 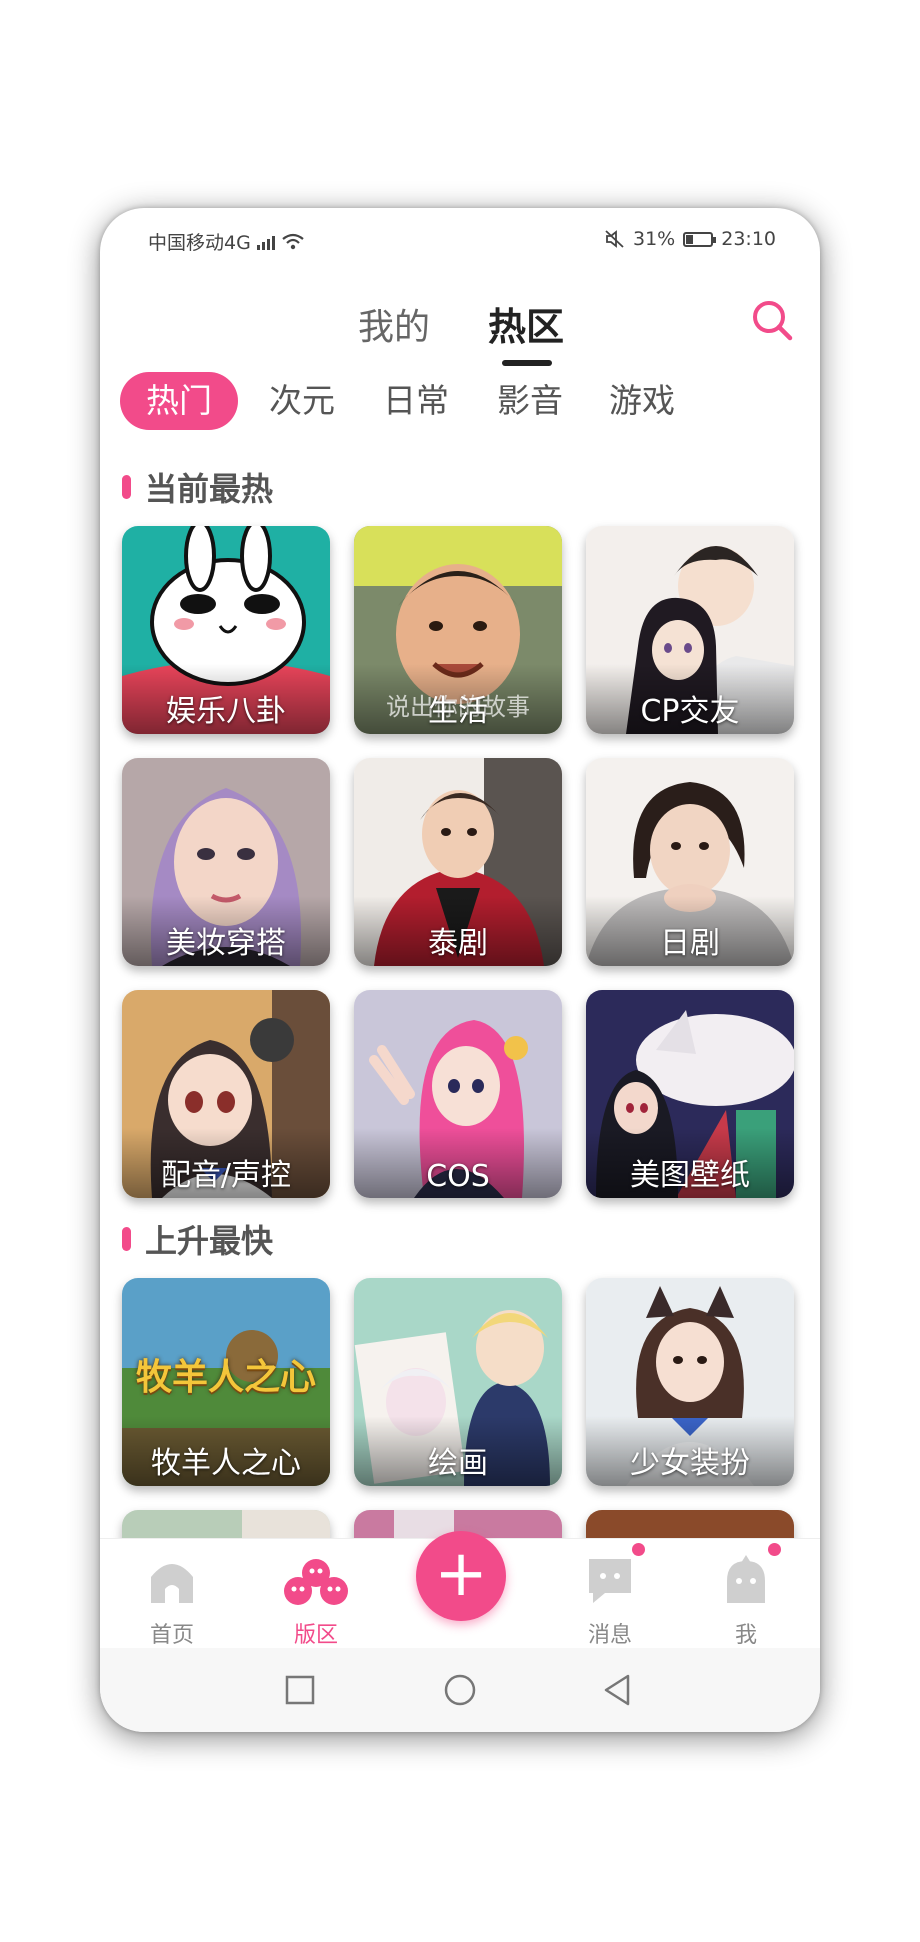 What do you see at coordinates (199, 243) in the screenshot?
I see `carrier-text: 中国移动4G` at bounding box center [199, 243].